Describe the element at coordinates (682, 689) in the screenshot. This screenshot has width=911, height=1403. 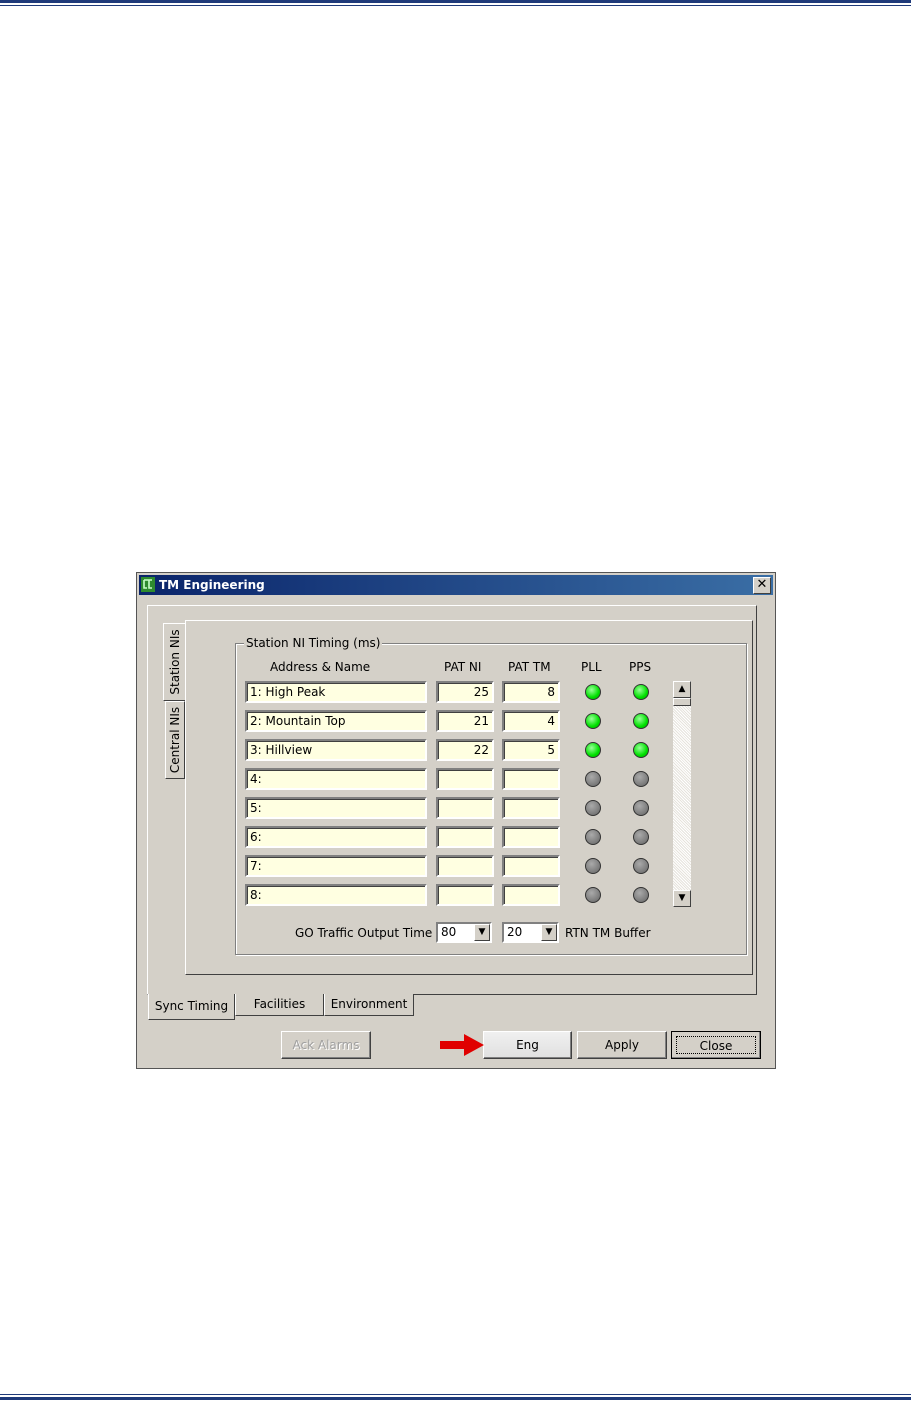
I see `scroll-up-icon: ▲` at that location.